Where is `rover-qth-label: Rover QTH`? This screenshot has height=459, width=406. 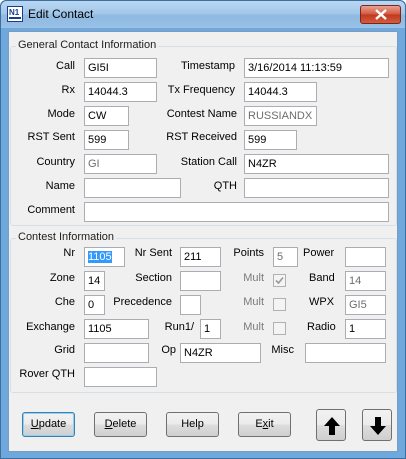 rover-qth-label: Rover QTH is located at coordinates (47, 374).